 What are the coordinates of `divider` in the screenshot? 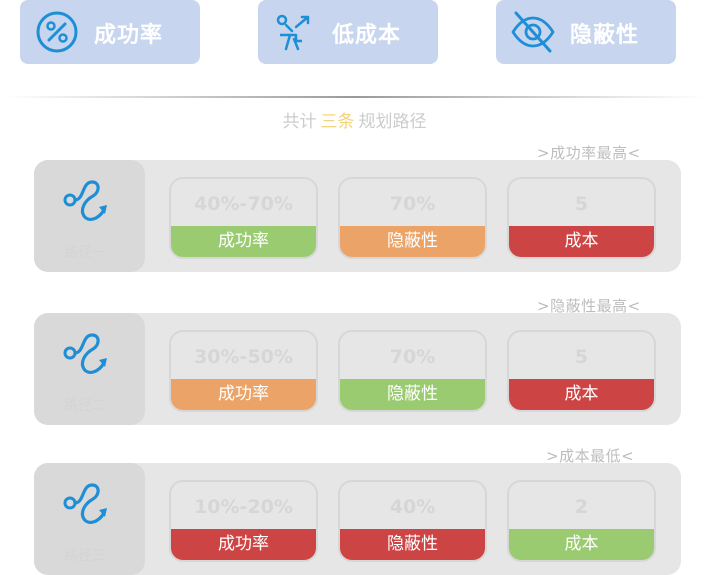 It's located at (354, 97).